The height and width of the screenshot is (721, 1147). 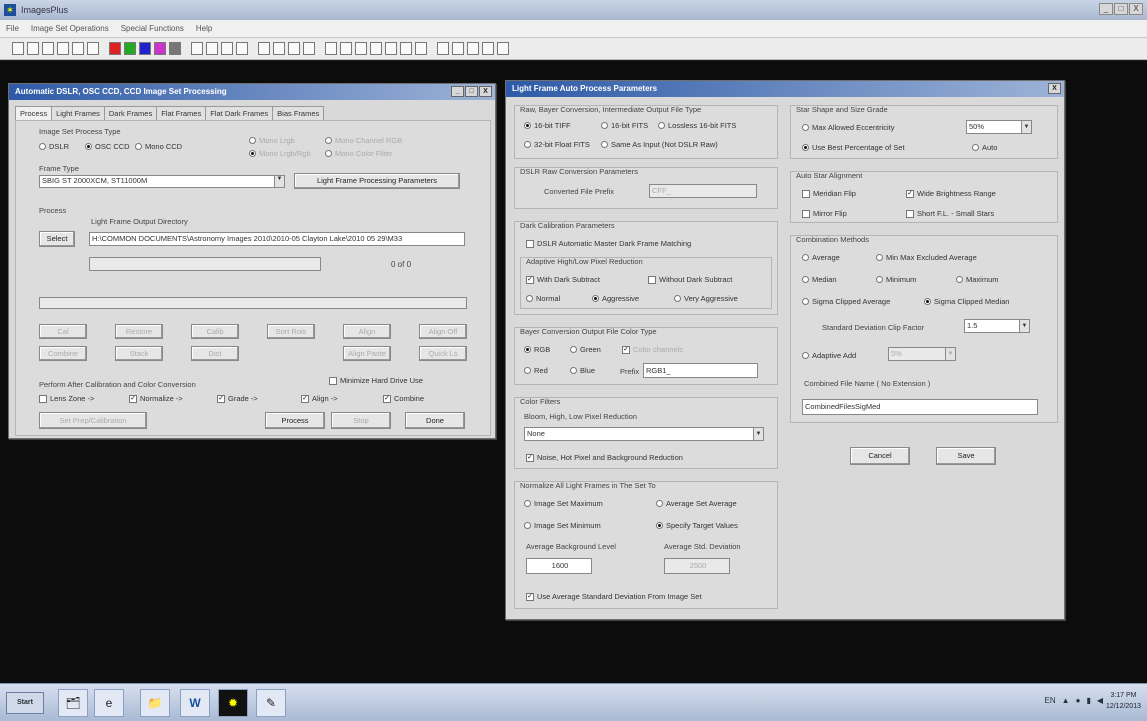 I want to click on folder-taskbar-icon: 📁, so click(x=155, y=703).